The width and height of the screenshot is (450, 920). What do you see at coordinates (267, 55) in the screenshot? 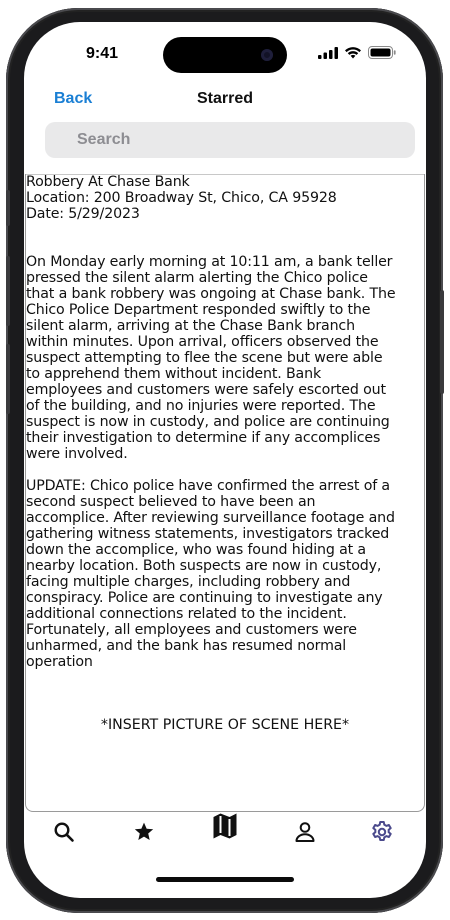
I see `camera-icon` at bounding box center [267, 55].